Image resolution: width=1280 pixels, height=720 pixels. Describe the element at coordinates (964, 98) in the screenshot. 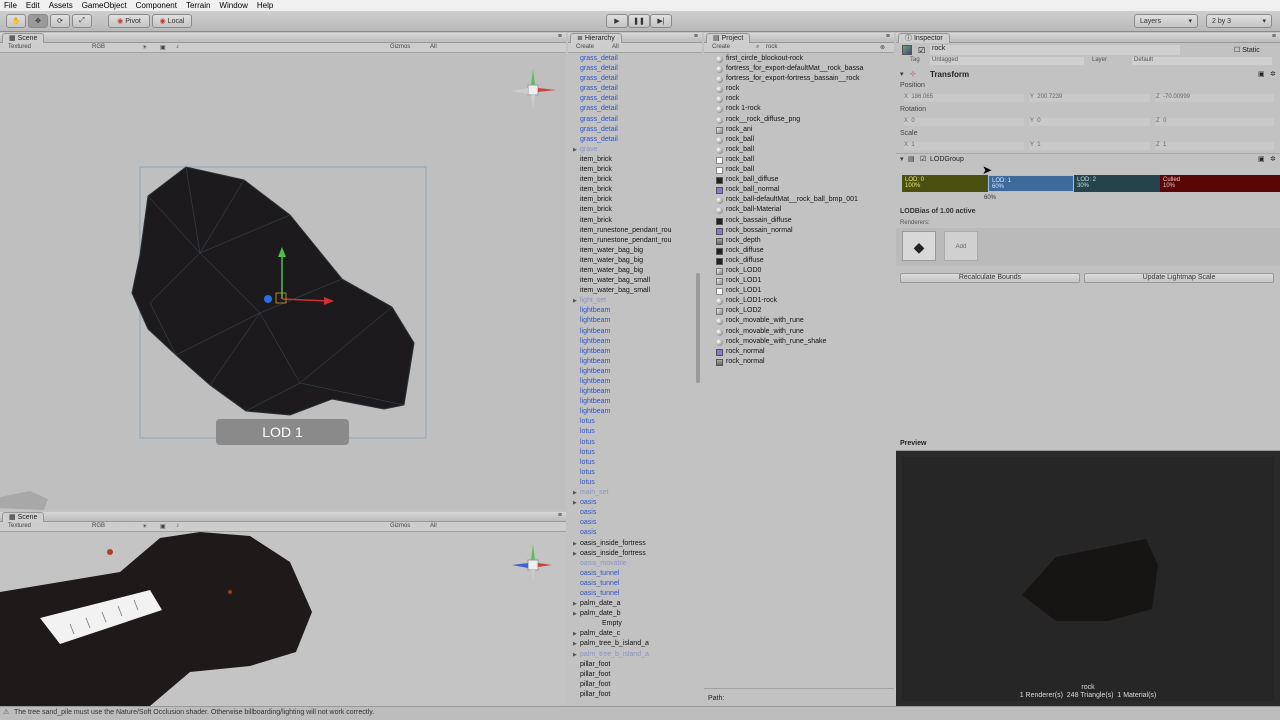

I see `position-x-field: X 186.065` at that location.